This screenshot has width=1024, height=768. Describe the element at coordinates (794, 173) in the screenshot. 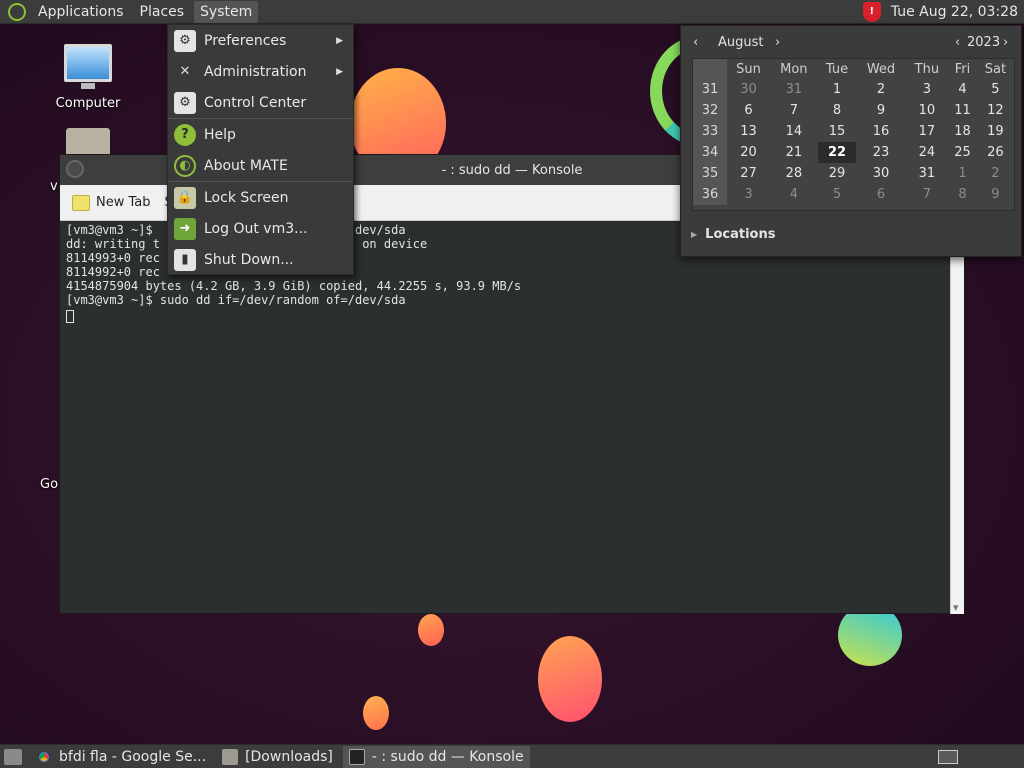

I see `calendar-day: 28` at that location.